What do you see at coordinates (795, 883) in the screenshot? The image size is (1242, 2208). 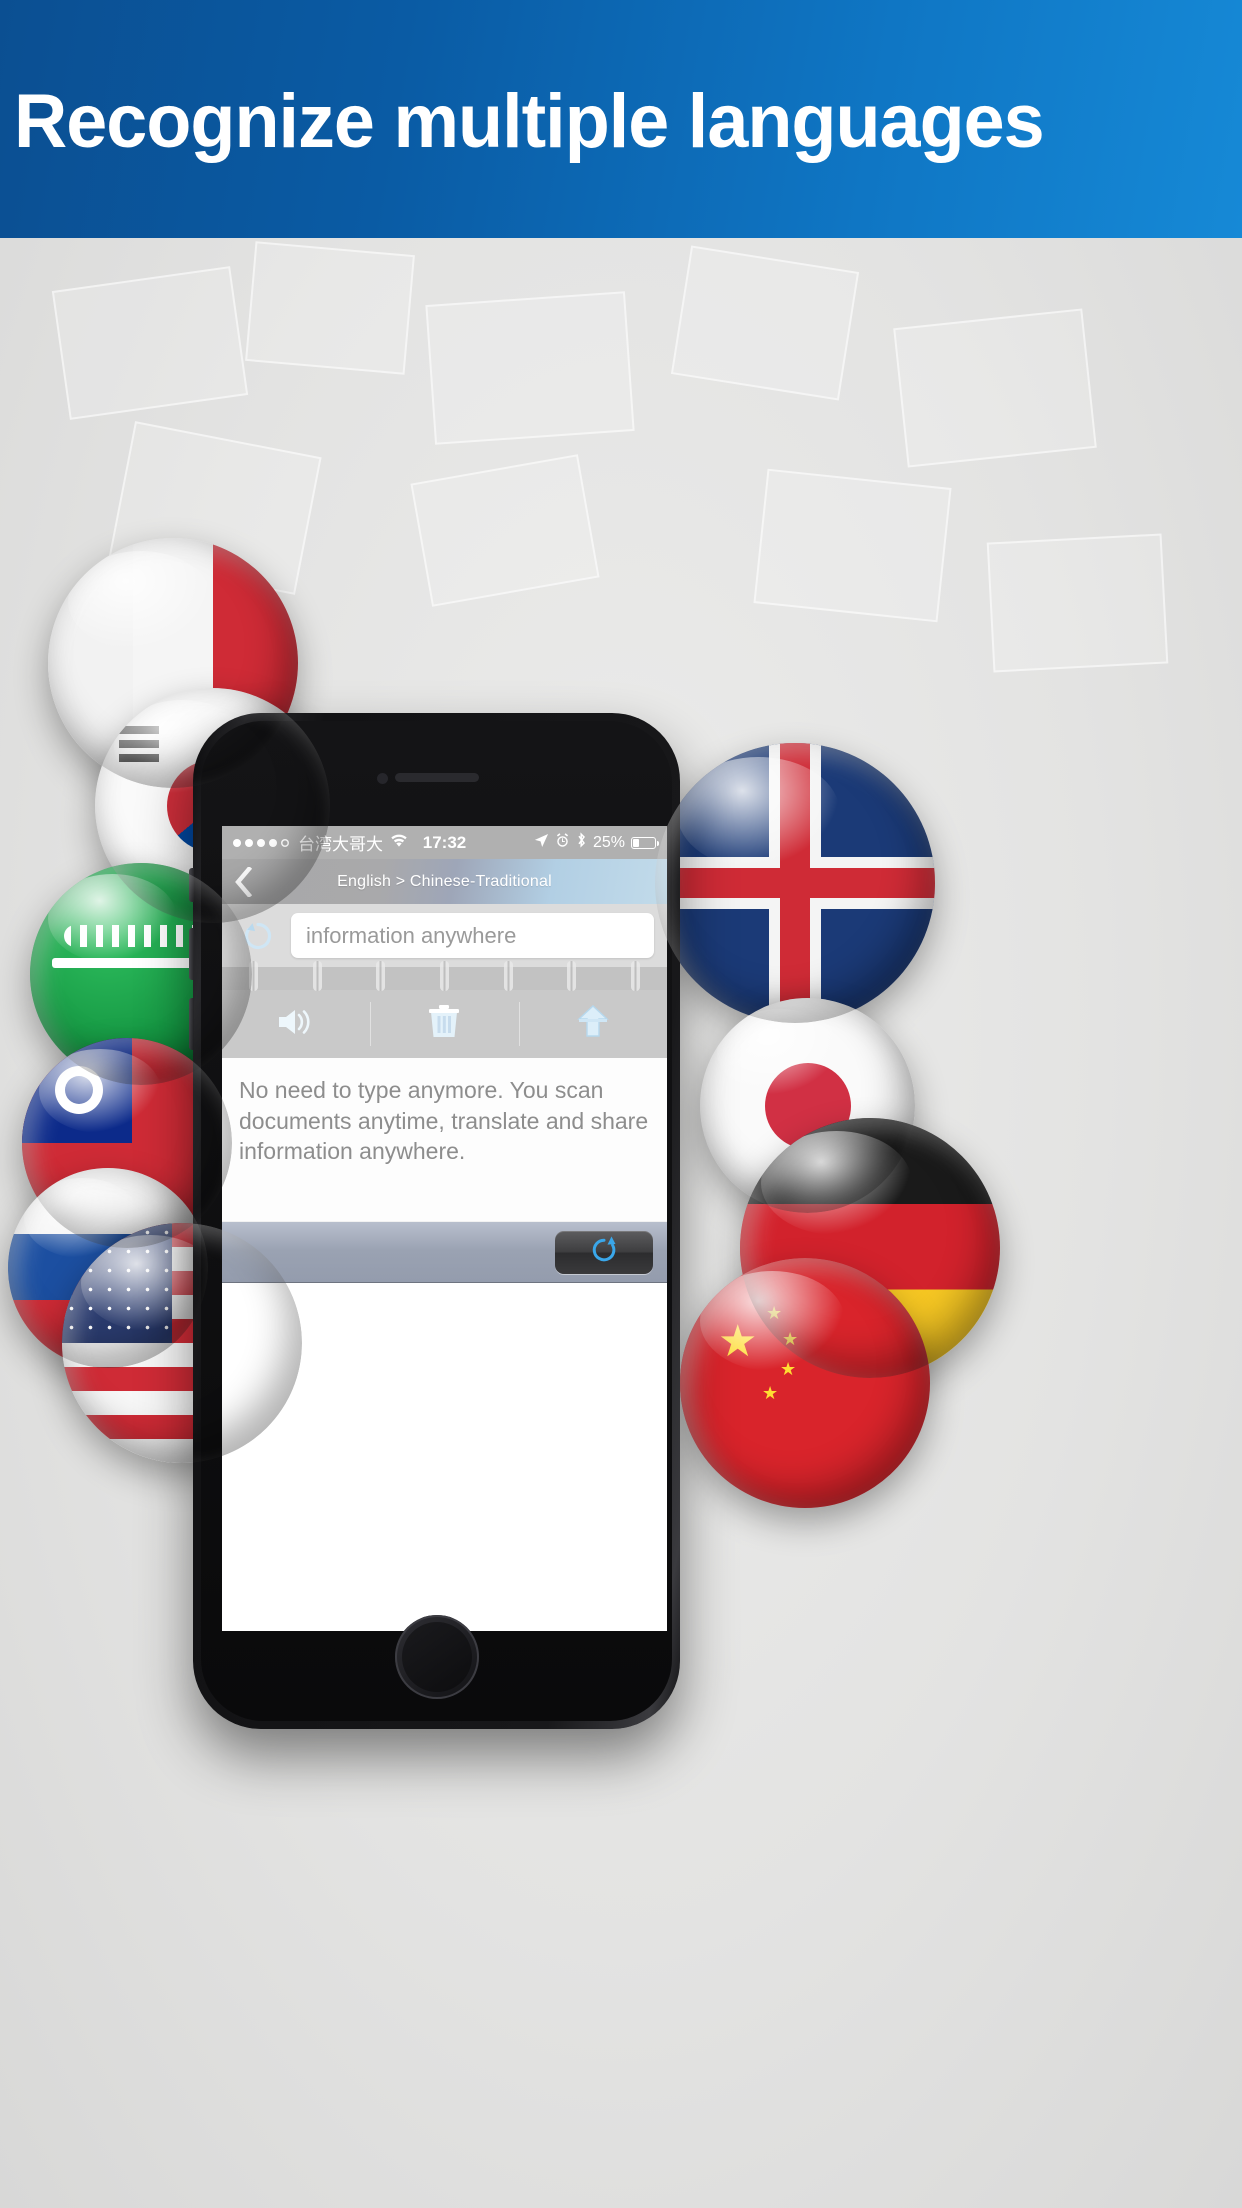 I see `flag-united-kingdom` at bounding box center [795, 883].